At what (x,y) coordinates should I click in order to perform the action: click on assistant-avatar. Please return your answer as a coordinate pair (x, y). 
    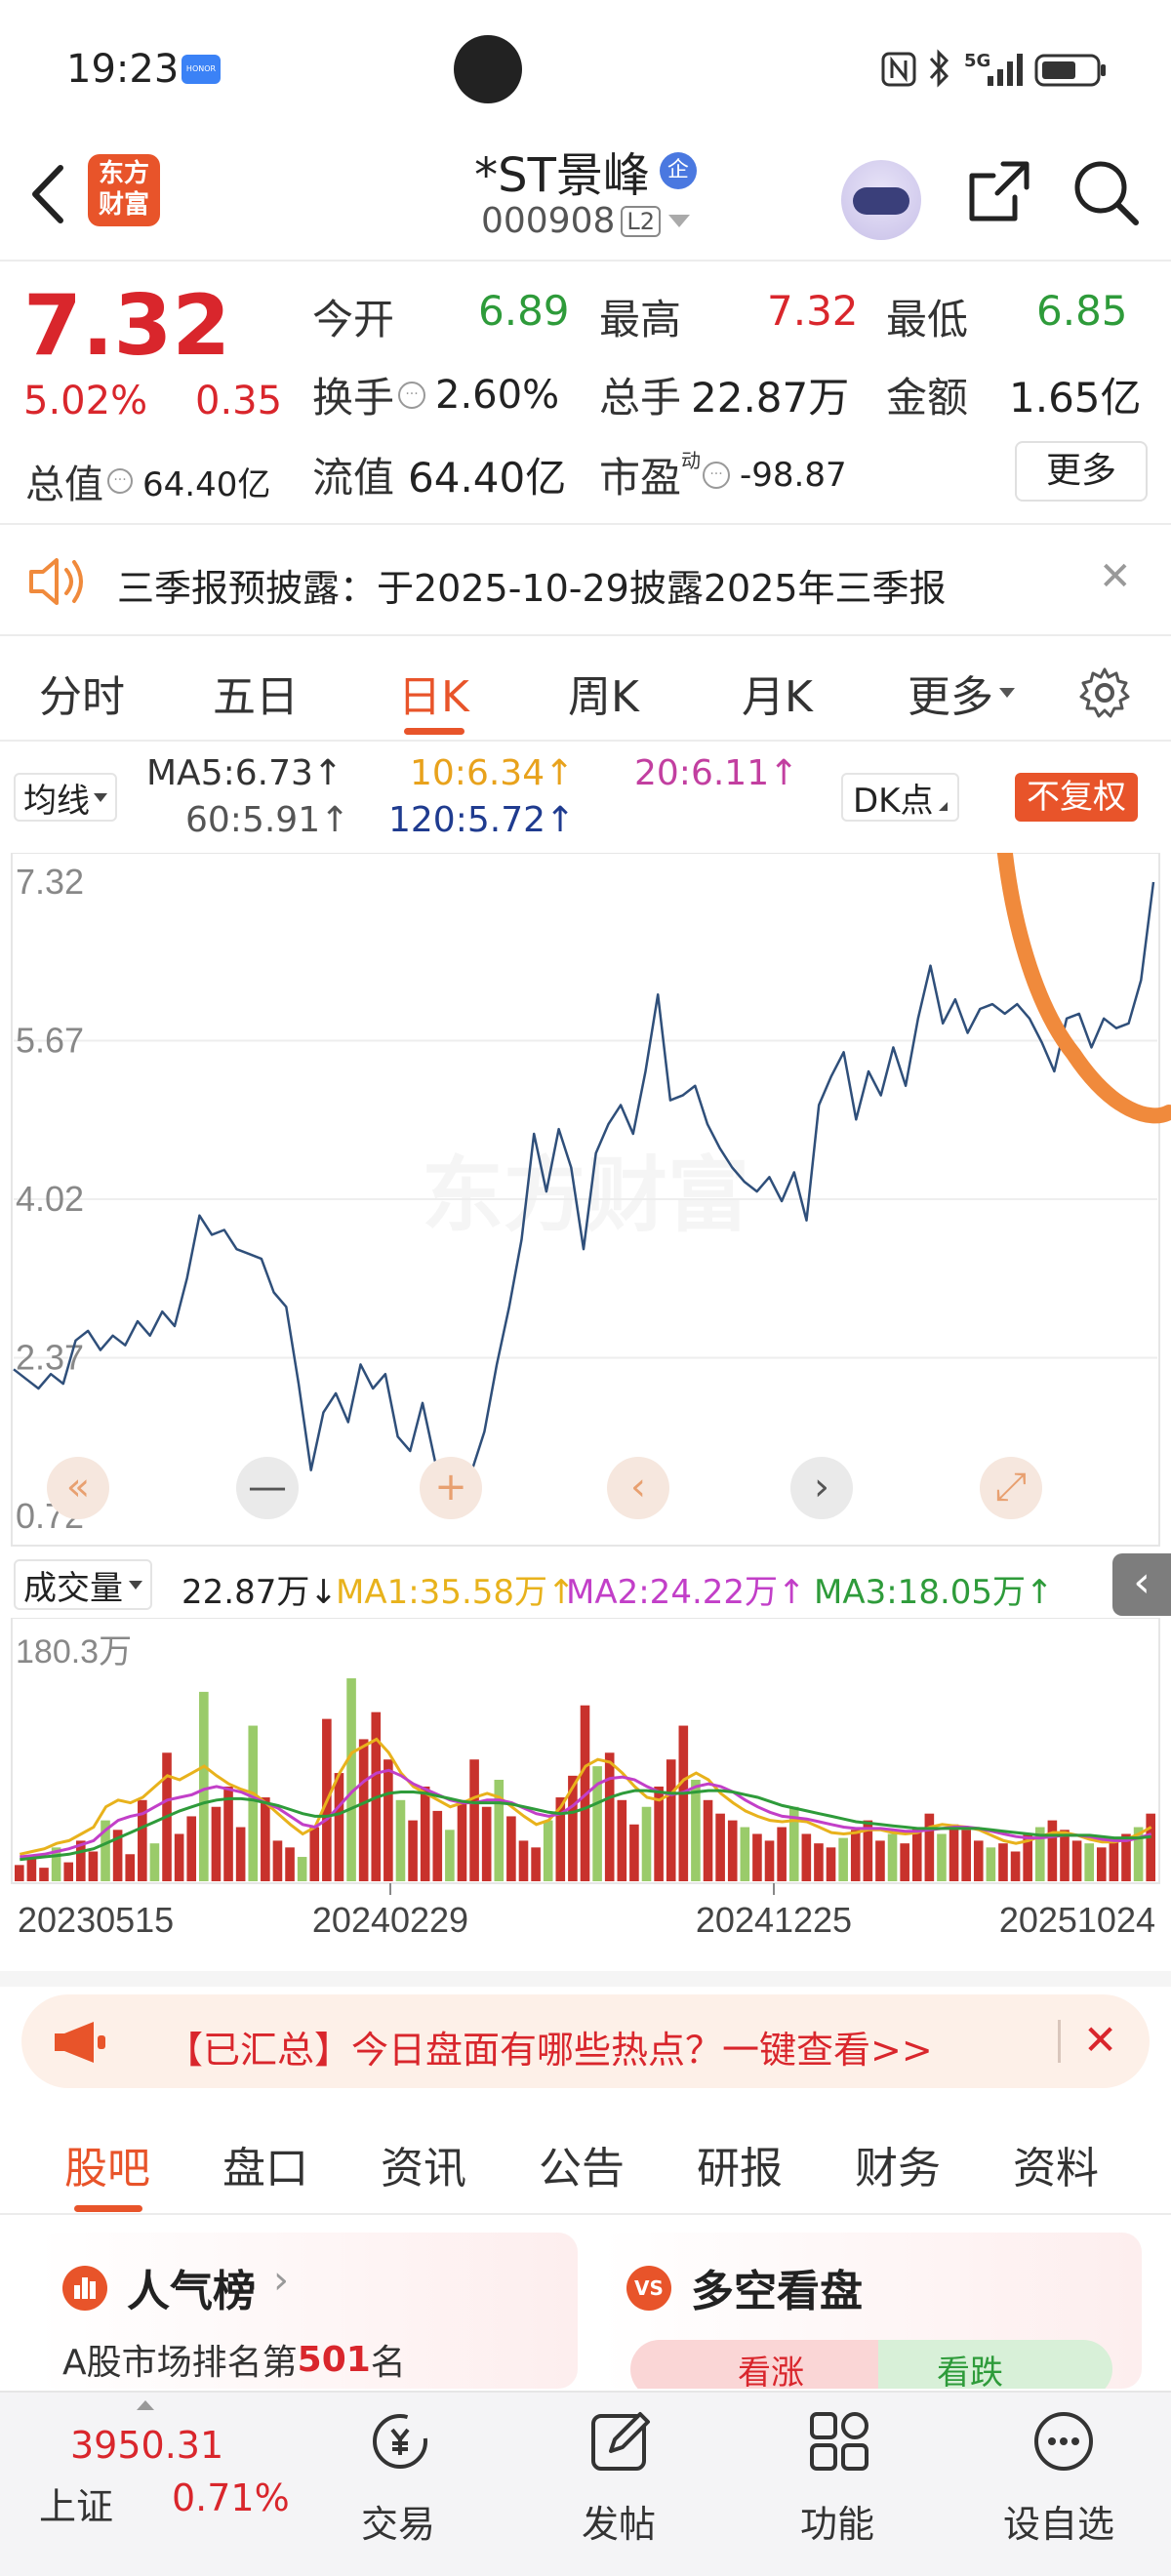
    Looking at the image, I should click on (881, 200).